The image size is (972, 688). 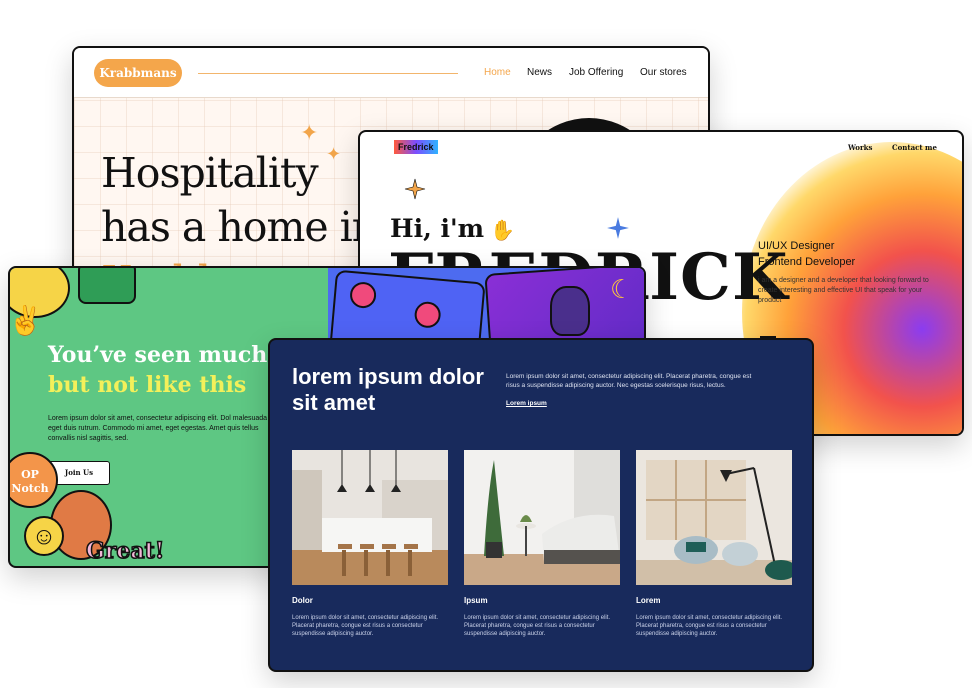 What do you see at coordinates (34, 480) in the screenshot?
I see `top-notch-sticker: OP Notch` at bounding box center [34, 480].